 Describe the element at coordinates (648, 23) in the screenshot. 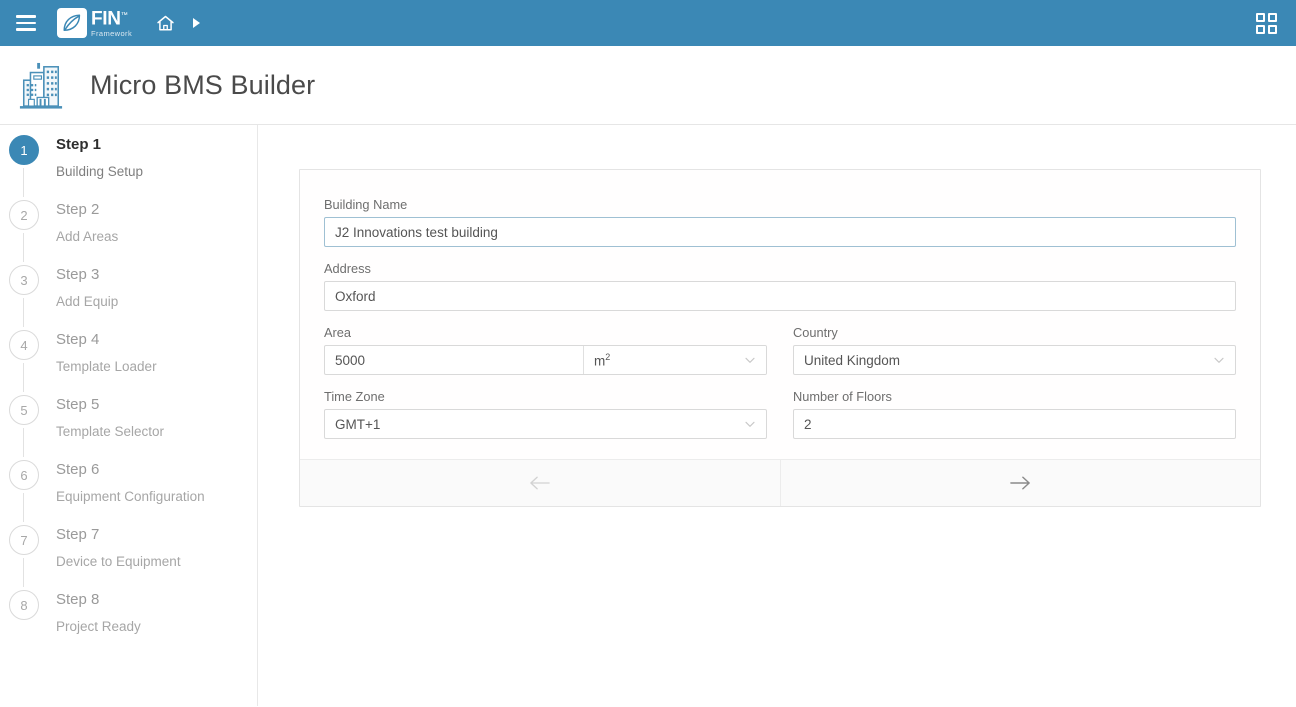

I see `top-navigation-bar: FIN™ Framework` at that location.